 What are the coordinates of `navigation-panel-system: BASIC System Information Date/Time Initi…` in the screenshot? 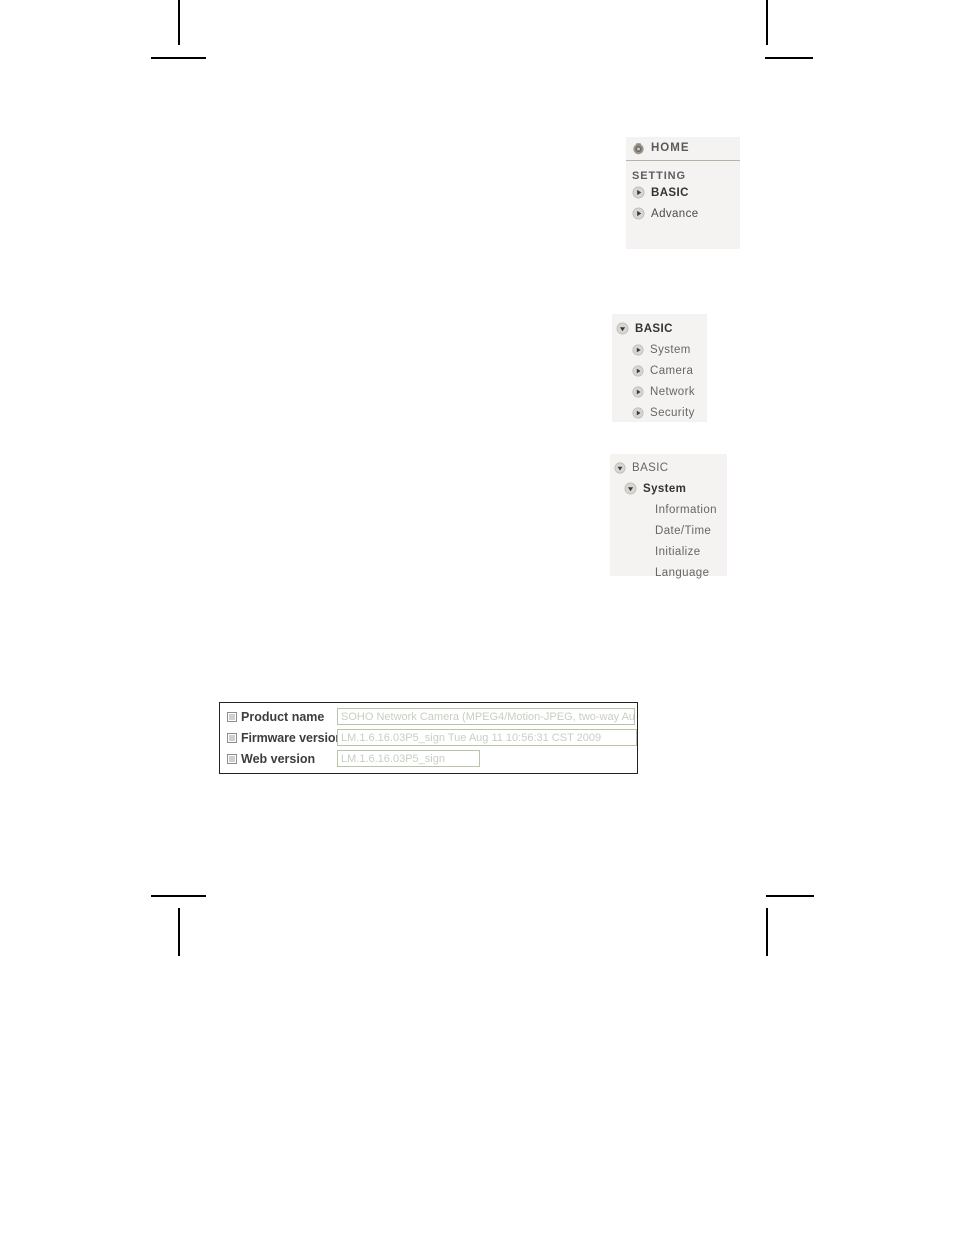 It's located at (668, 516).